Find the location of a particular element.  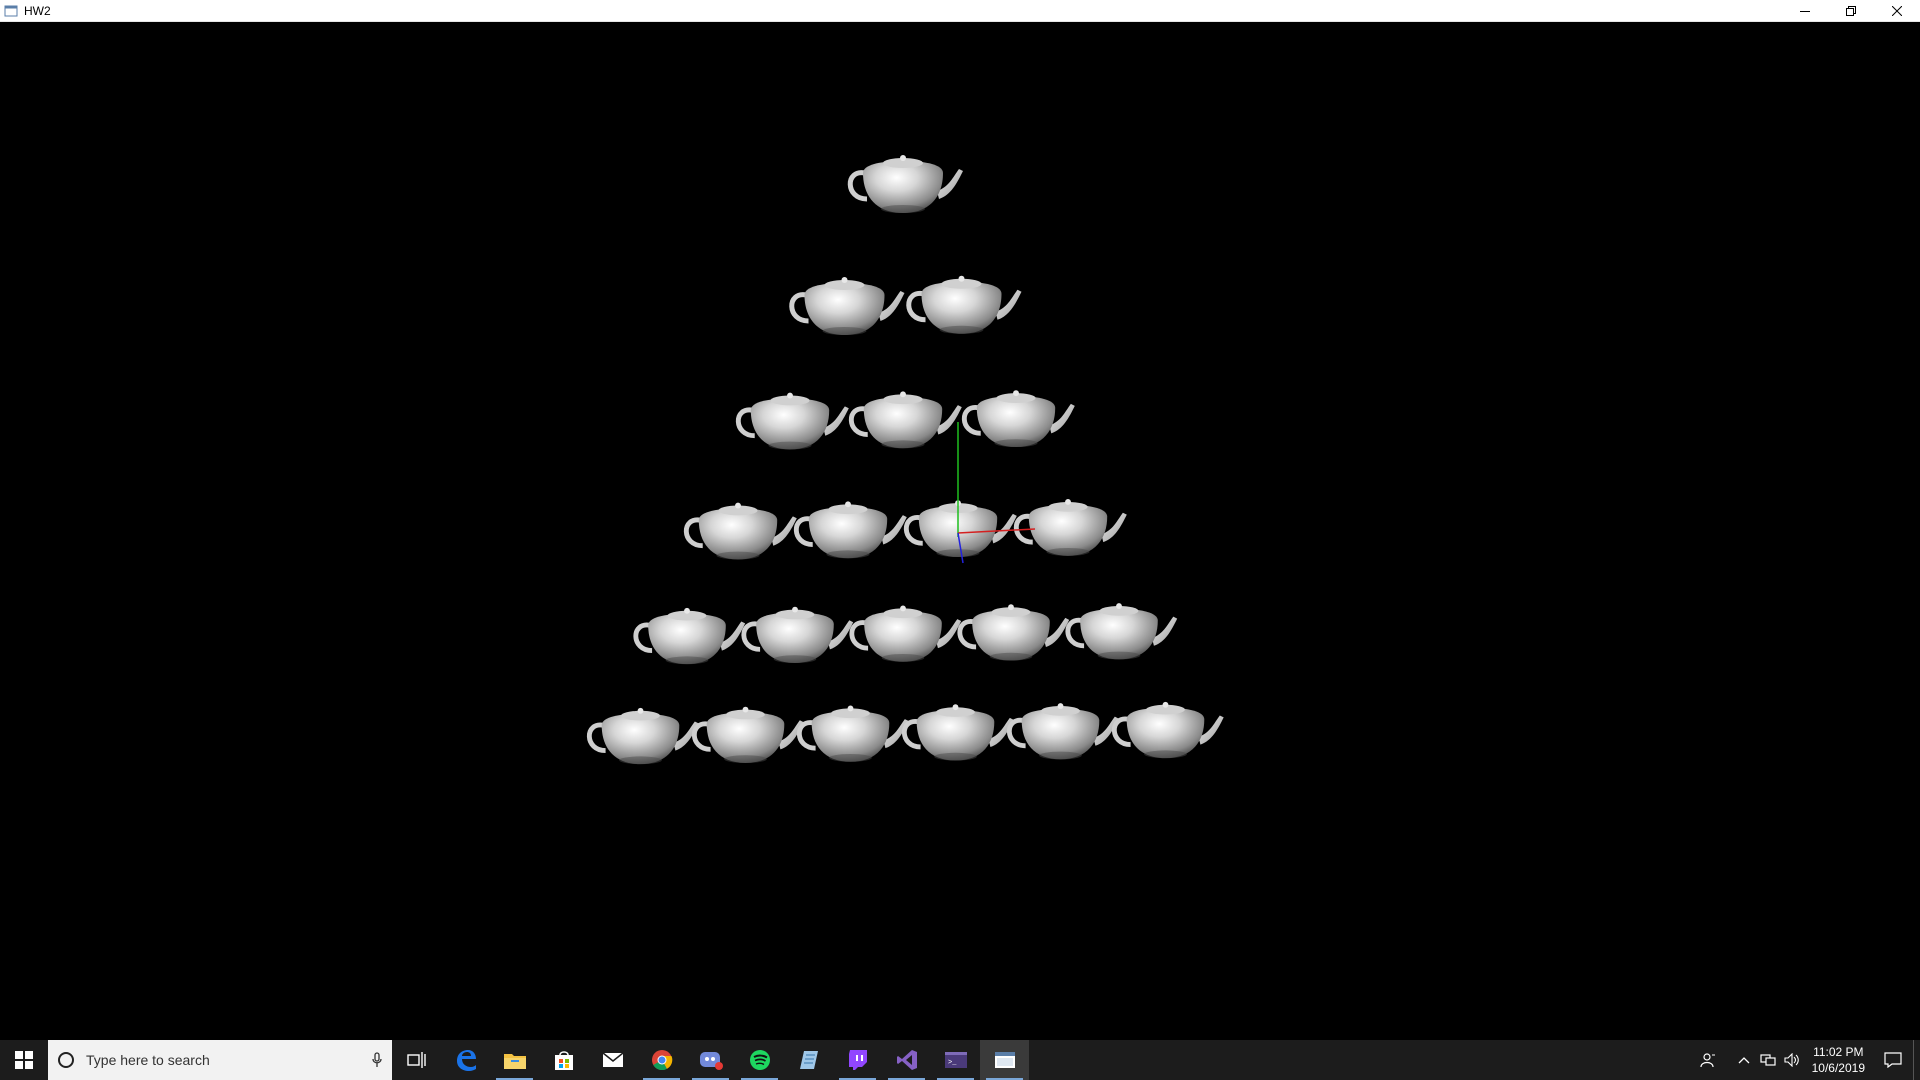

window-title-bar: HW2 is located at coordinates (960, 11).